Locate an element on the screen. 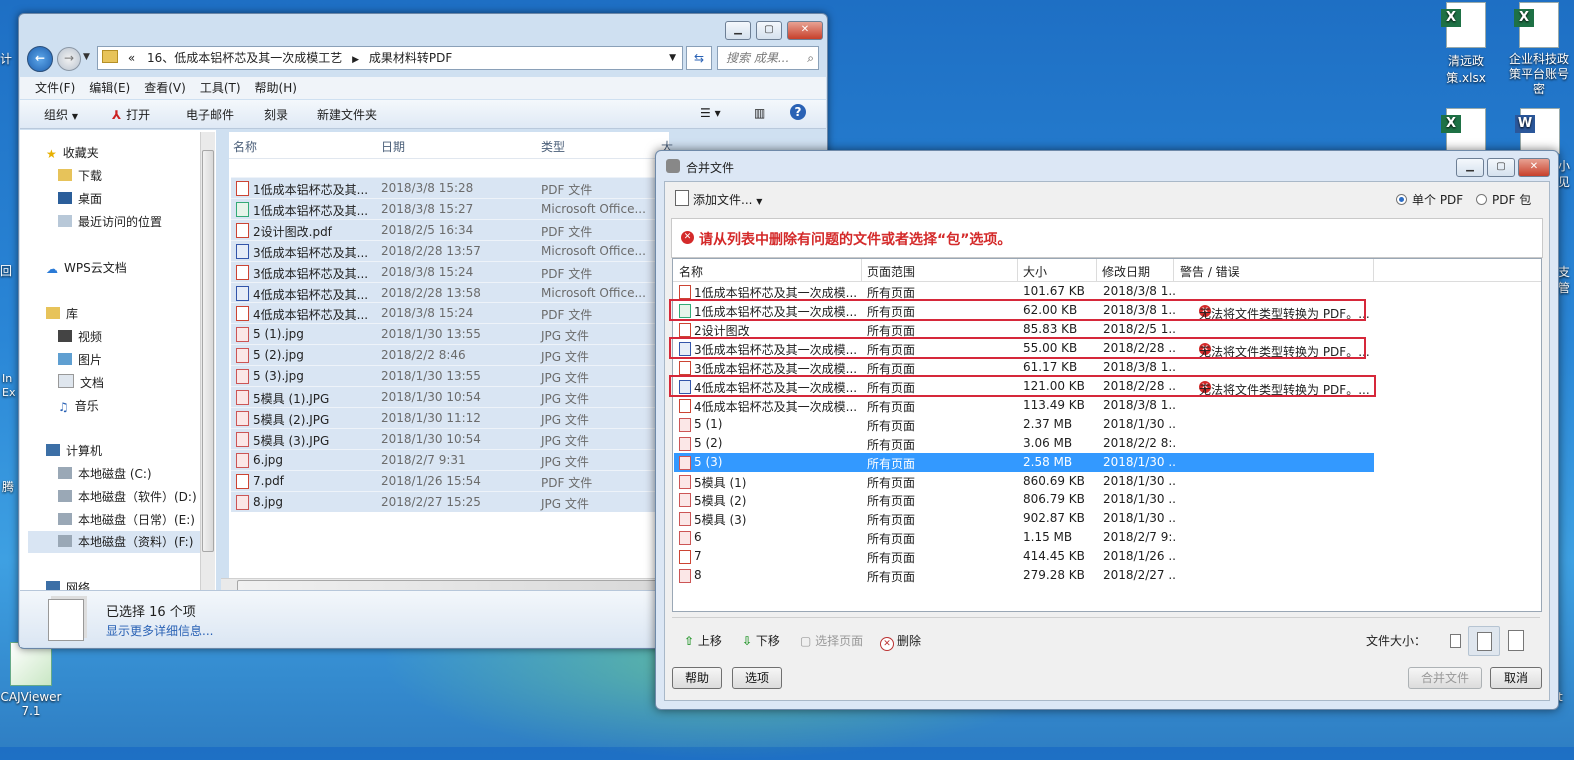 The height and width of the screenshot is (760, 1574). file-row: 4低成本铝杯芯及其... 2018/3/8 15:24 PDF 文件 is located at coordinates (451, 313).